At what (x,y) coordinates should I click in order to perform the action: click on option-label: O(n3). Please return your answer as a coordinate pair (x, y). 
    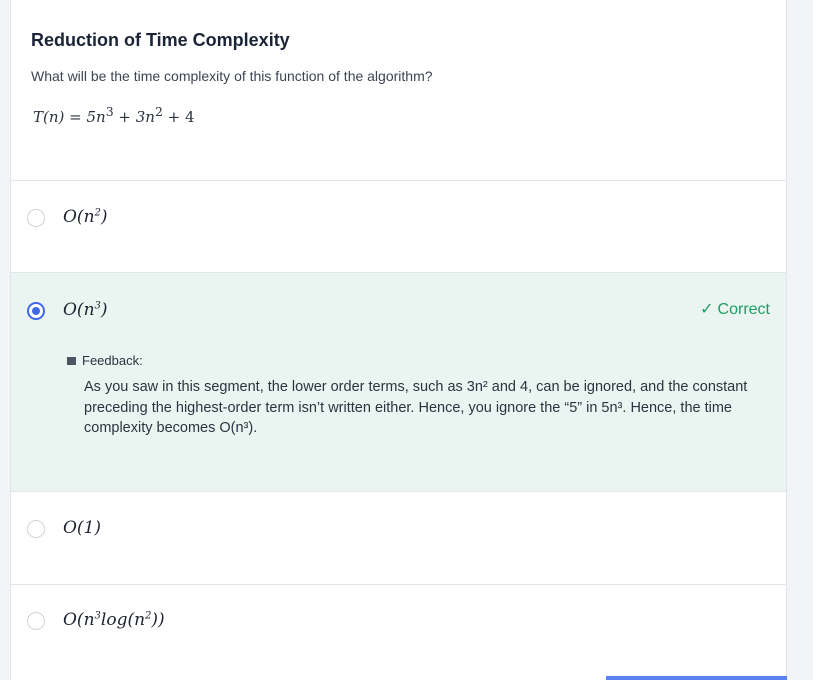
    Looking at the image, I should click on (85, 310).